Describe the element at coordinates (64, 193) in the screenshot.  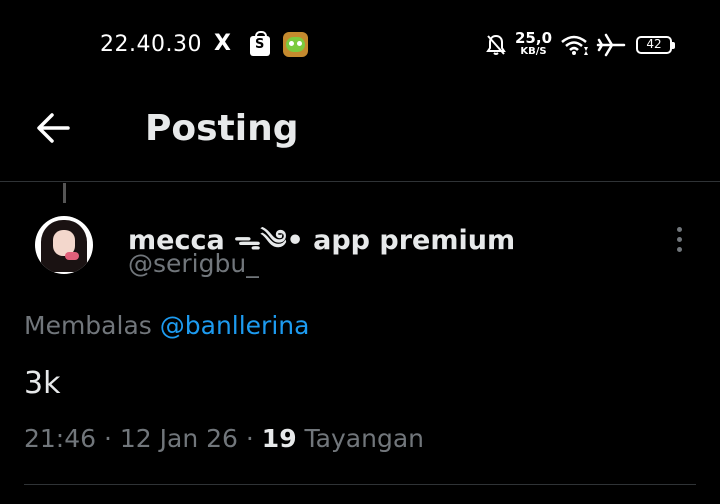
I see `thread-connector-line` at that location.